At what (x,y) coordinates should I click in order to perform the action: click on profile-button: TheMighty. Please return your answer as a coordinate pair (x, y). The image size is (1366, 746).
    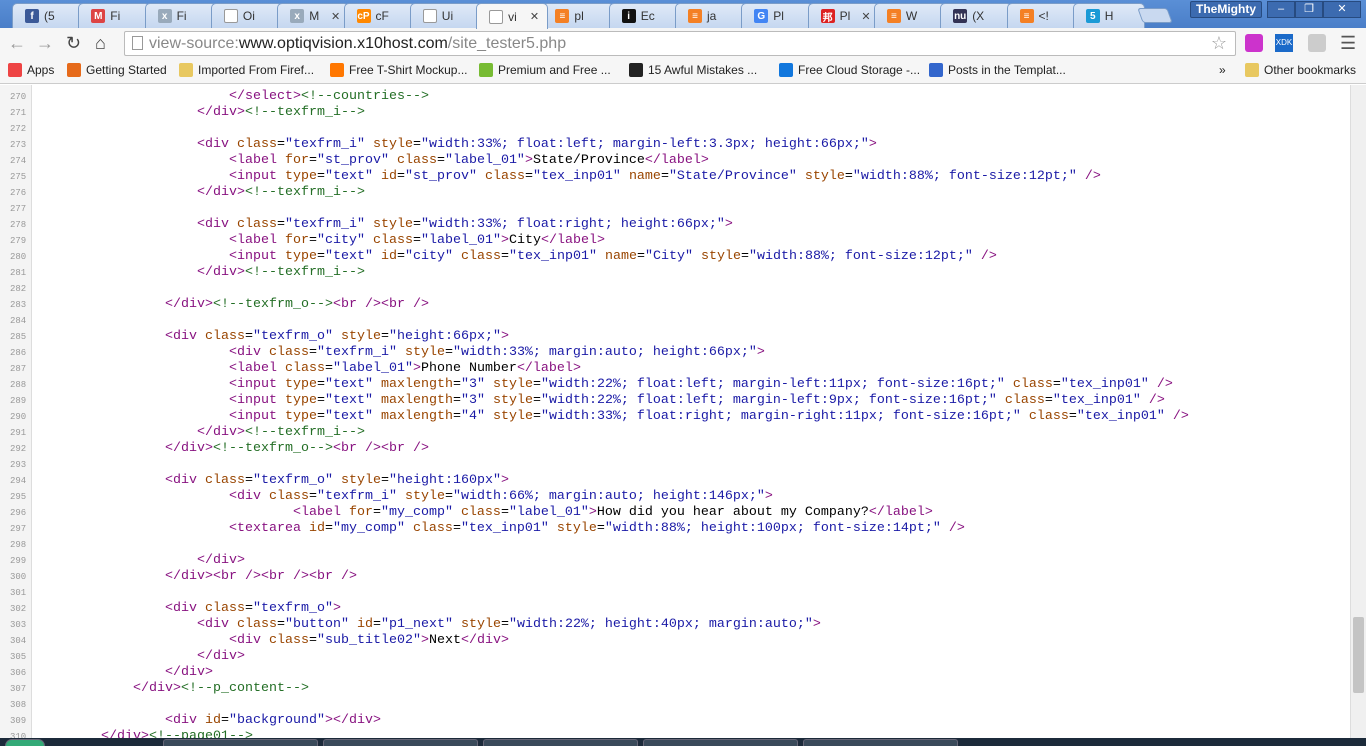
    Looking at the image, I should click on (1226, 9).